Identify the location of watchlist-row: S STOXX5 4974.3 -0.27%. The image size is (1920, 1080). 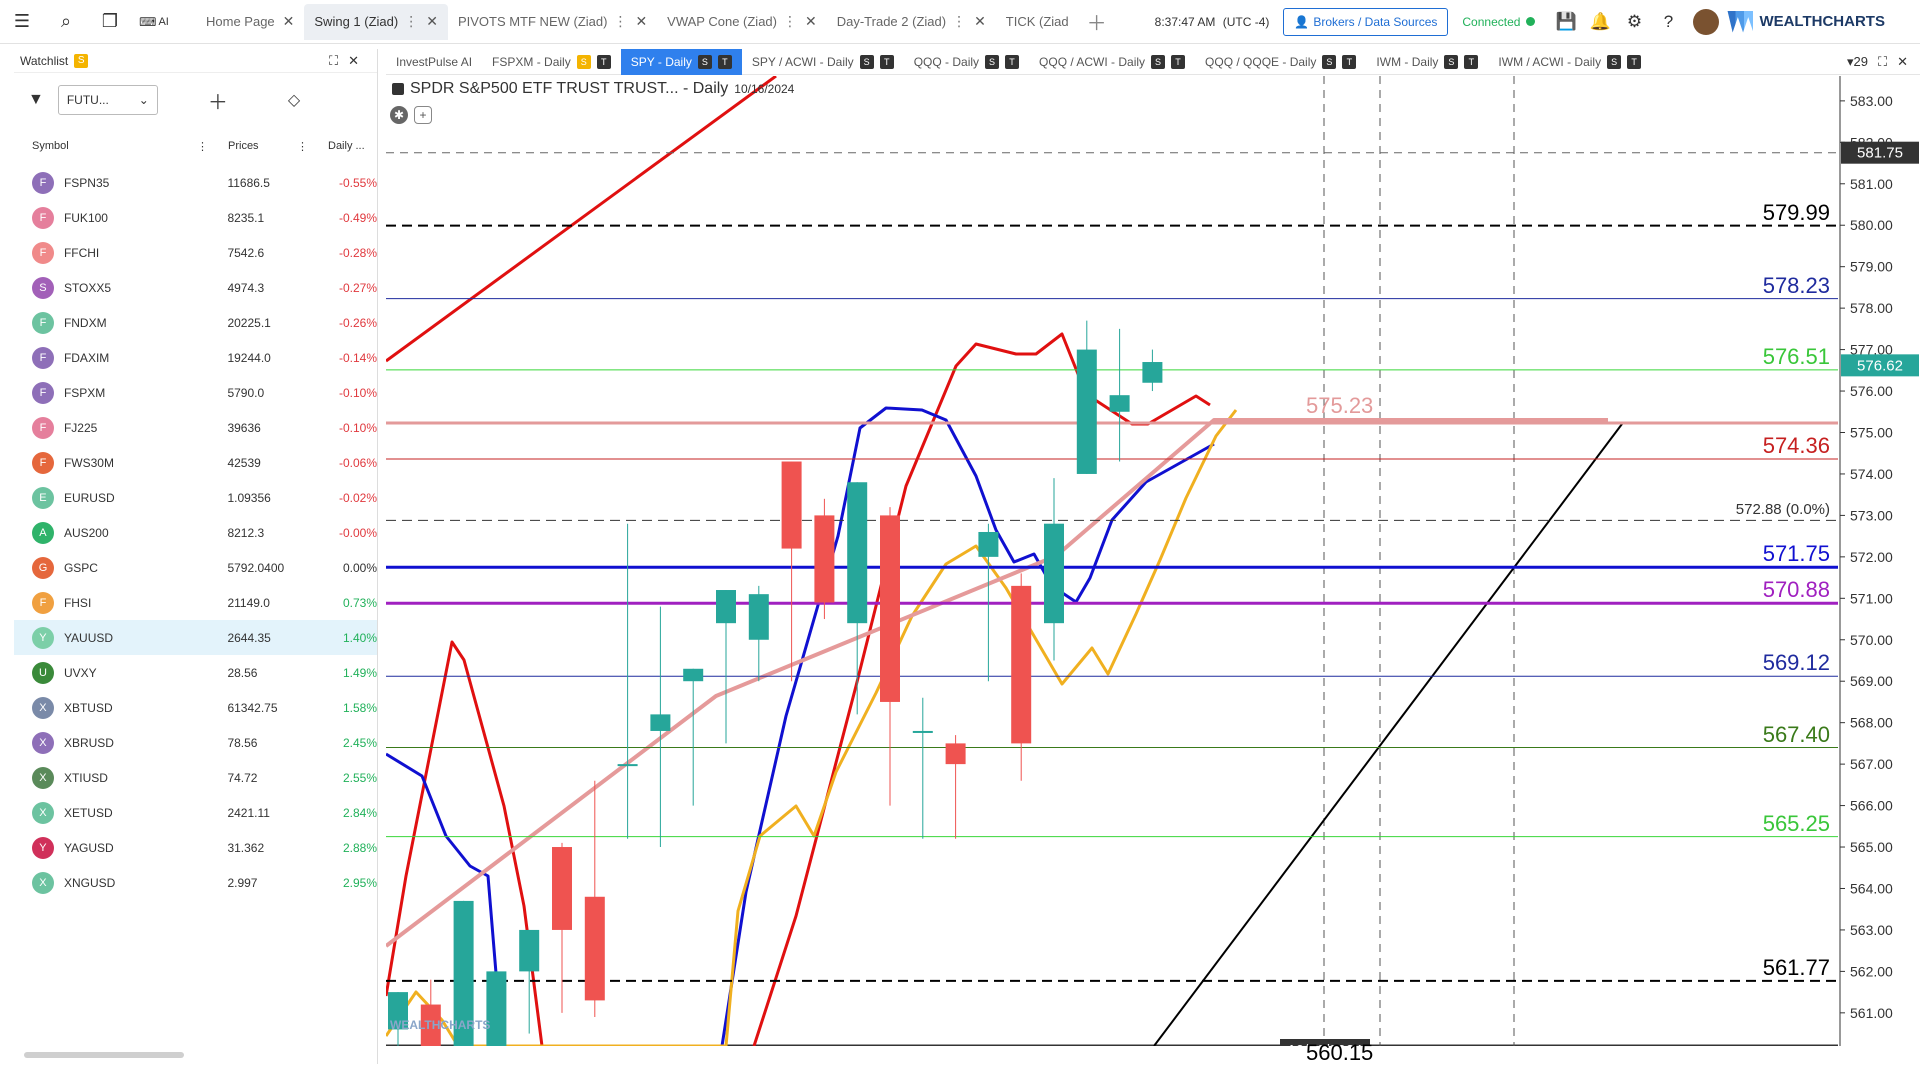
(195, 287).